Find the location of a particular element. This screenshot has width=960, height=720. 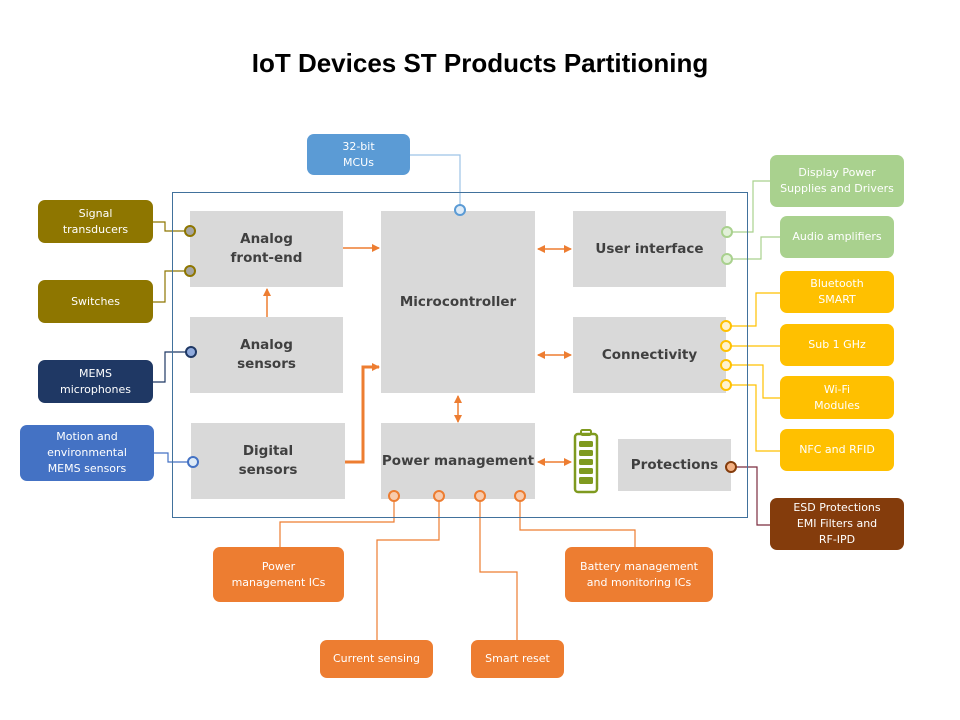

product-wifi: Wi-Fi Modules is located at coordinates (837, 397).